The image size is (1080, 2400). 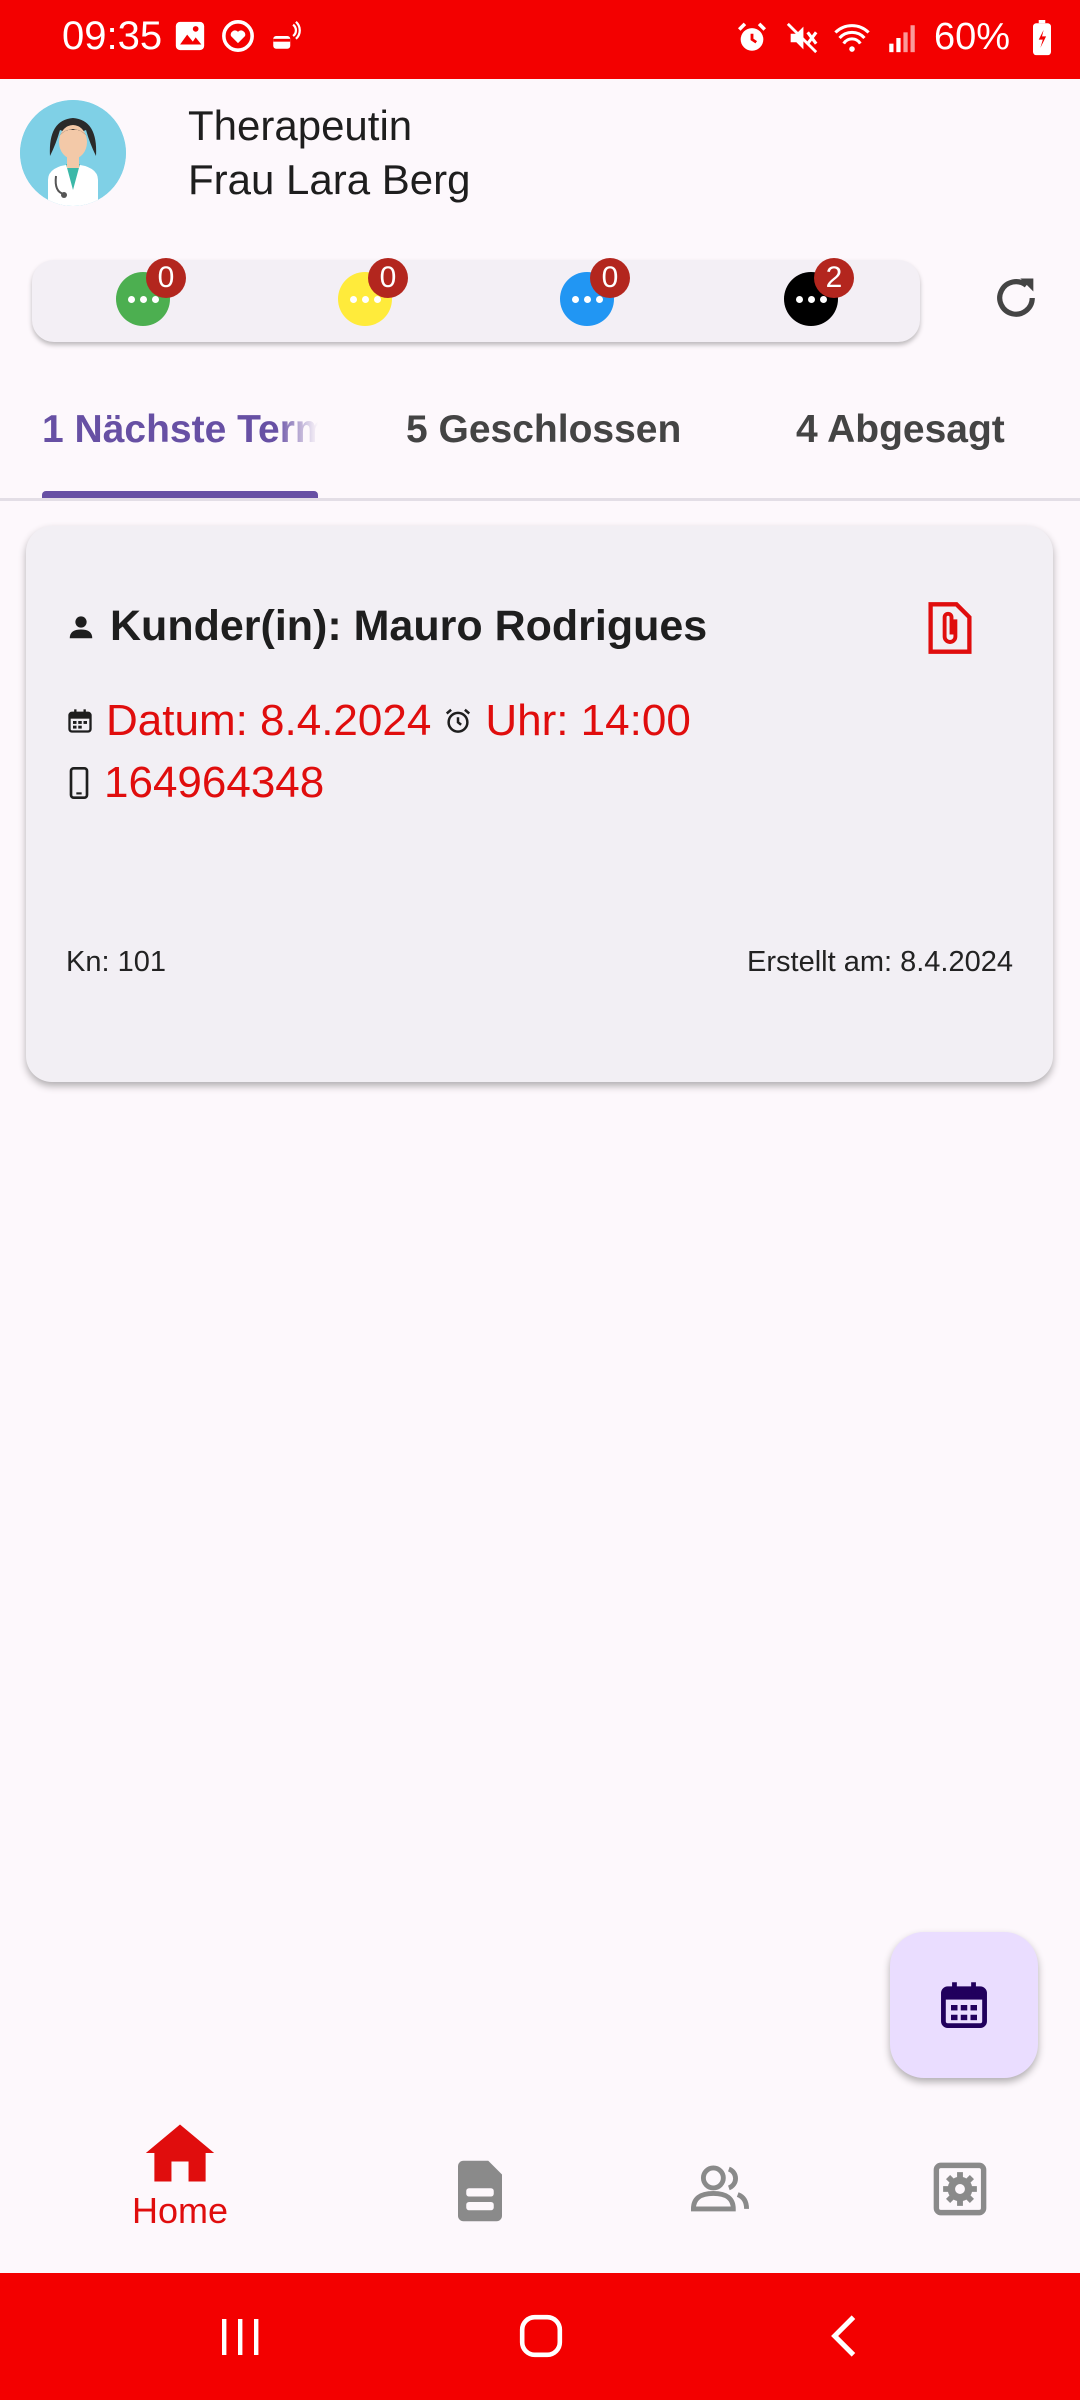 I want to click on user-role: Therapeutin, so click(x=300, y=125).